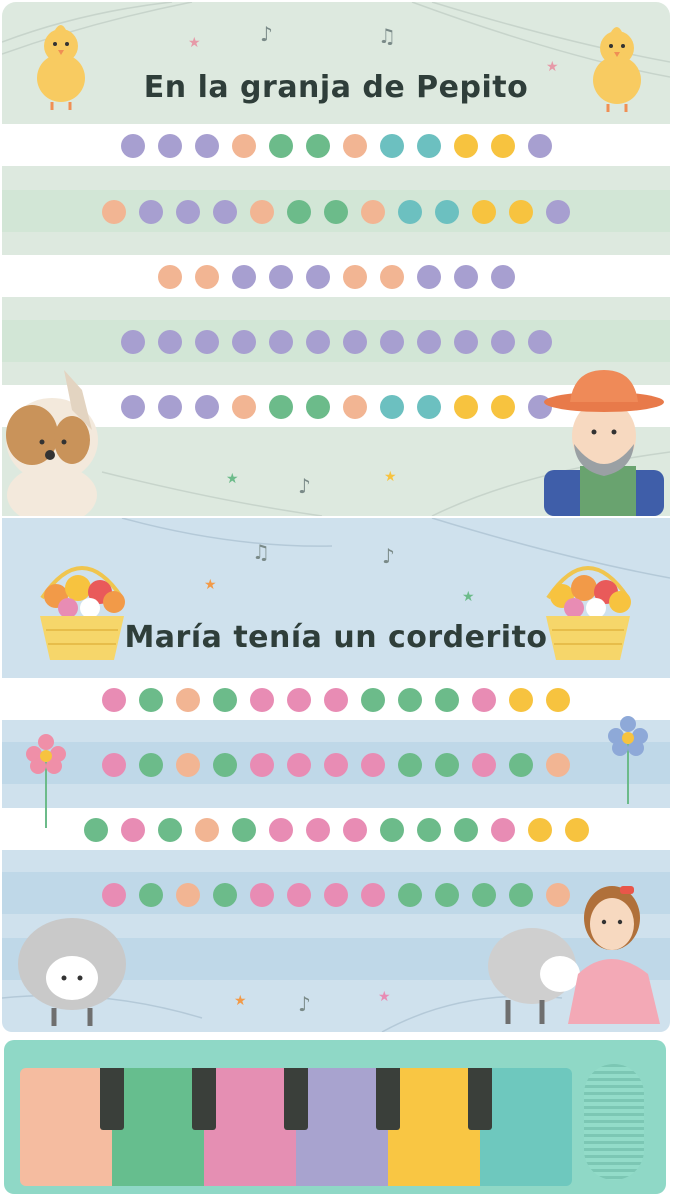 This screenshot has width=674, height=1200. I want to click on song-title: En la granja de Pepito, so click(336, 87).